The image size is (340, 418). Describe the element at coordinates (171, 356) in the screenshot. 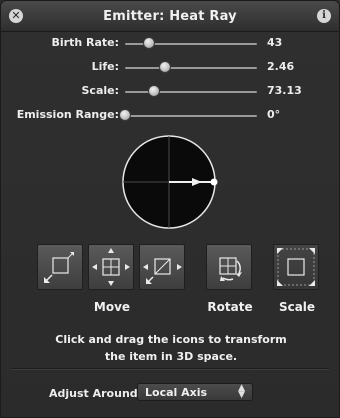

I see `instructions-line-2: the item in 3D space.` at that location.